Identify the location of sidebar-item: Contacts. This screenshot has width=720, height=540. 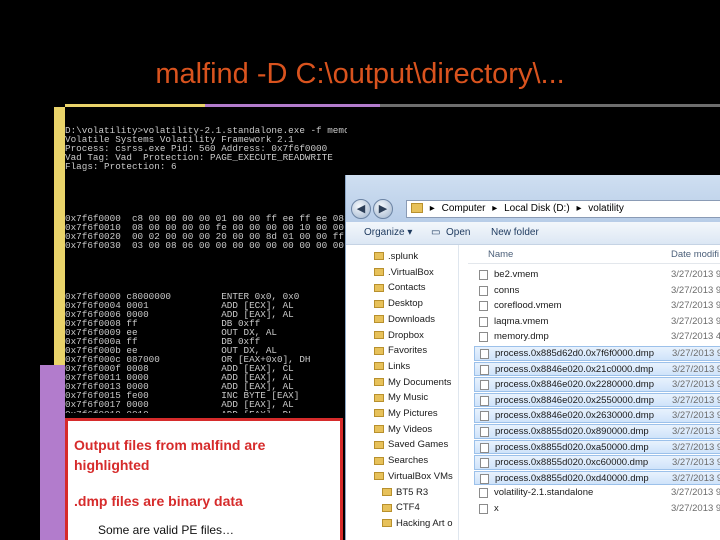
(400, 287).